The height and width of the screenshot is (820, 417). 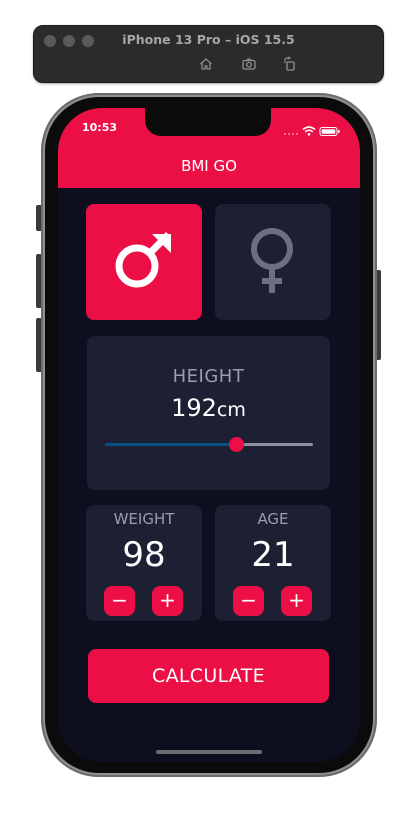 I want to click on female-icon, so click(x=272, y=260).